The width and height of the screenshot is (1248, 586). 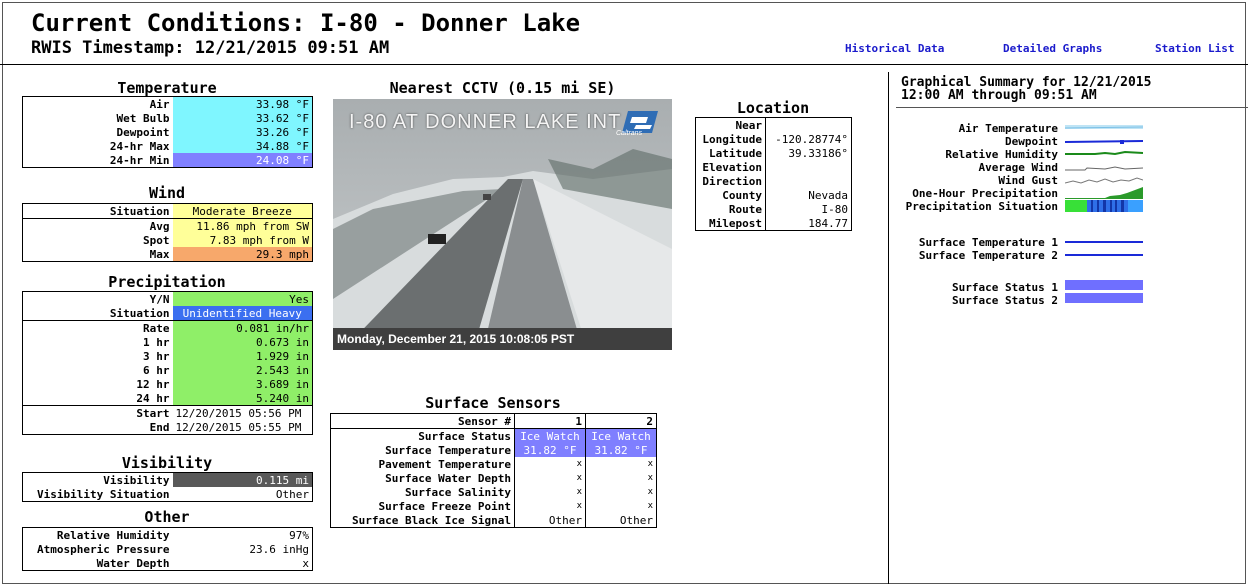 What do you see at coordinates (306, 23) in the screenshot?
I see `page-title: Current Conditions: I-80 - Donner Lake` at bounding box center [306, 23].